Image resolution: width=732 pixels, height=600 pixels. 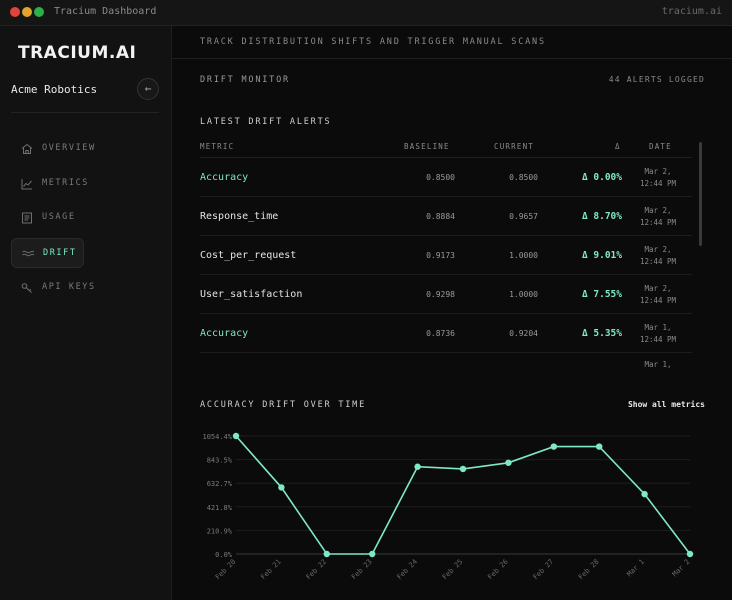 I want to click on sidebar-item-usage: USAGE, so click(x=47, y=218).